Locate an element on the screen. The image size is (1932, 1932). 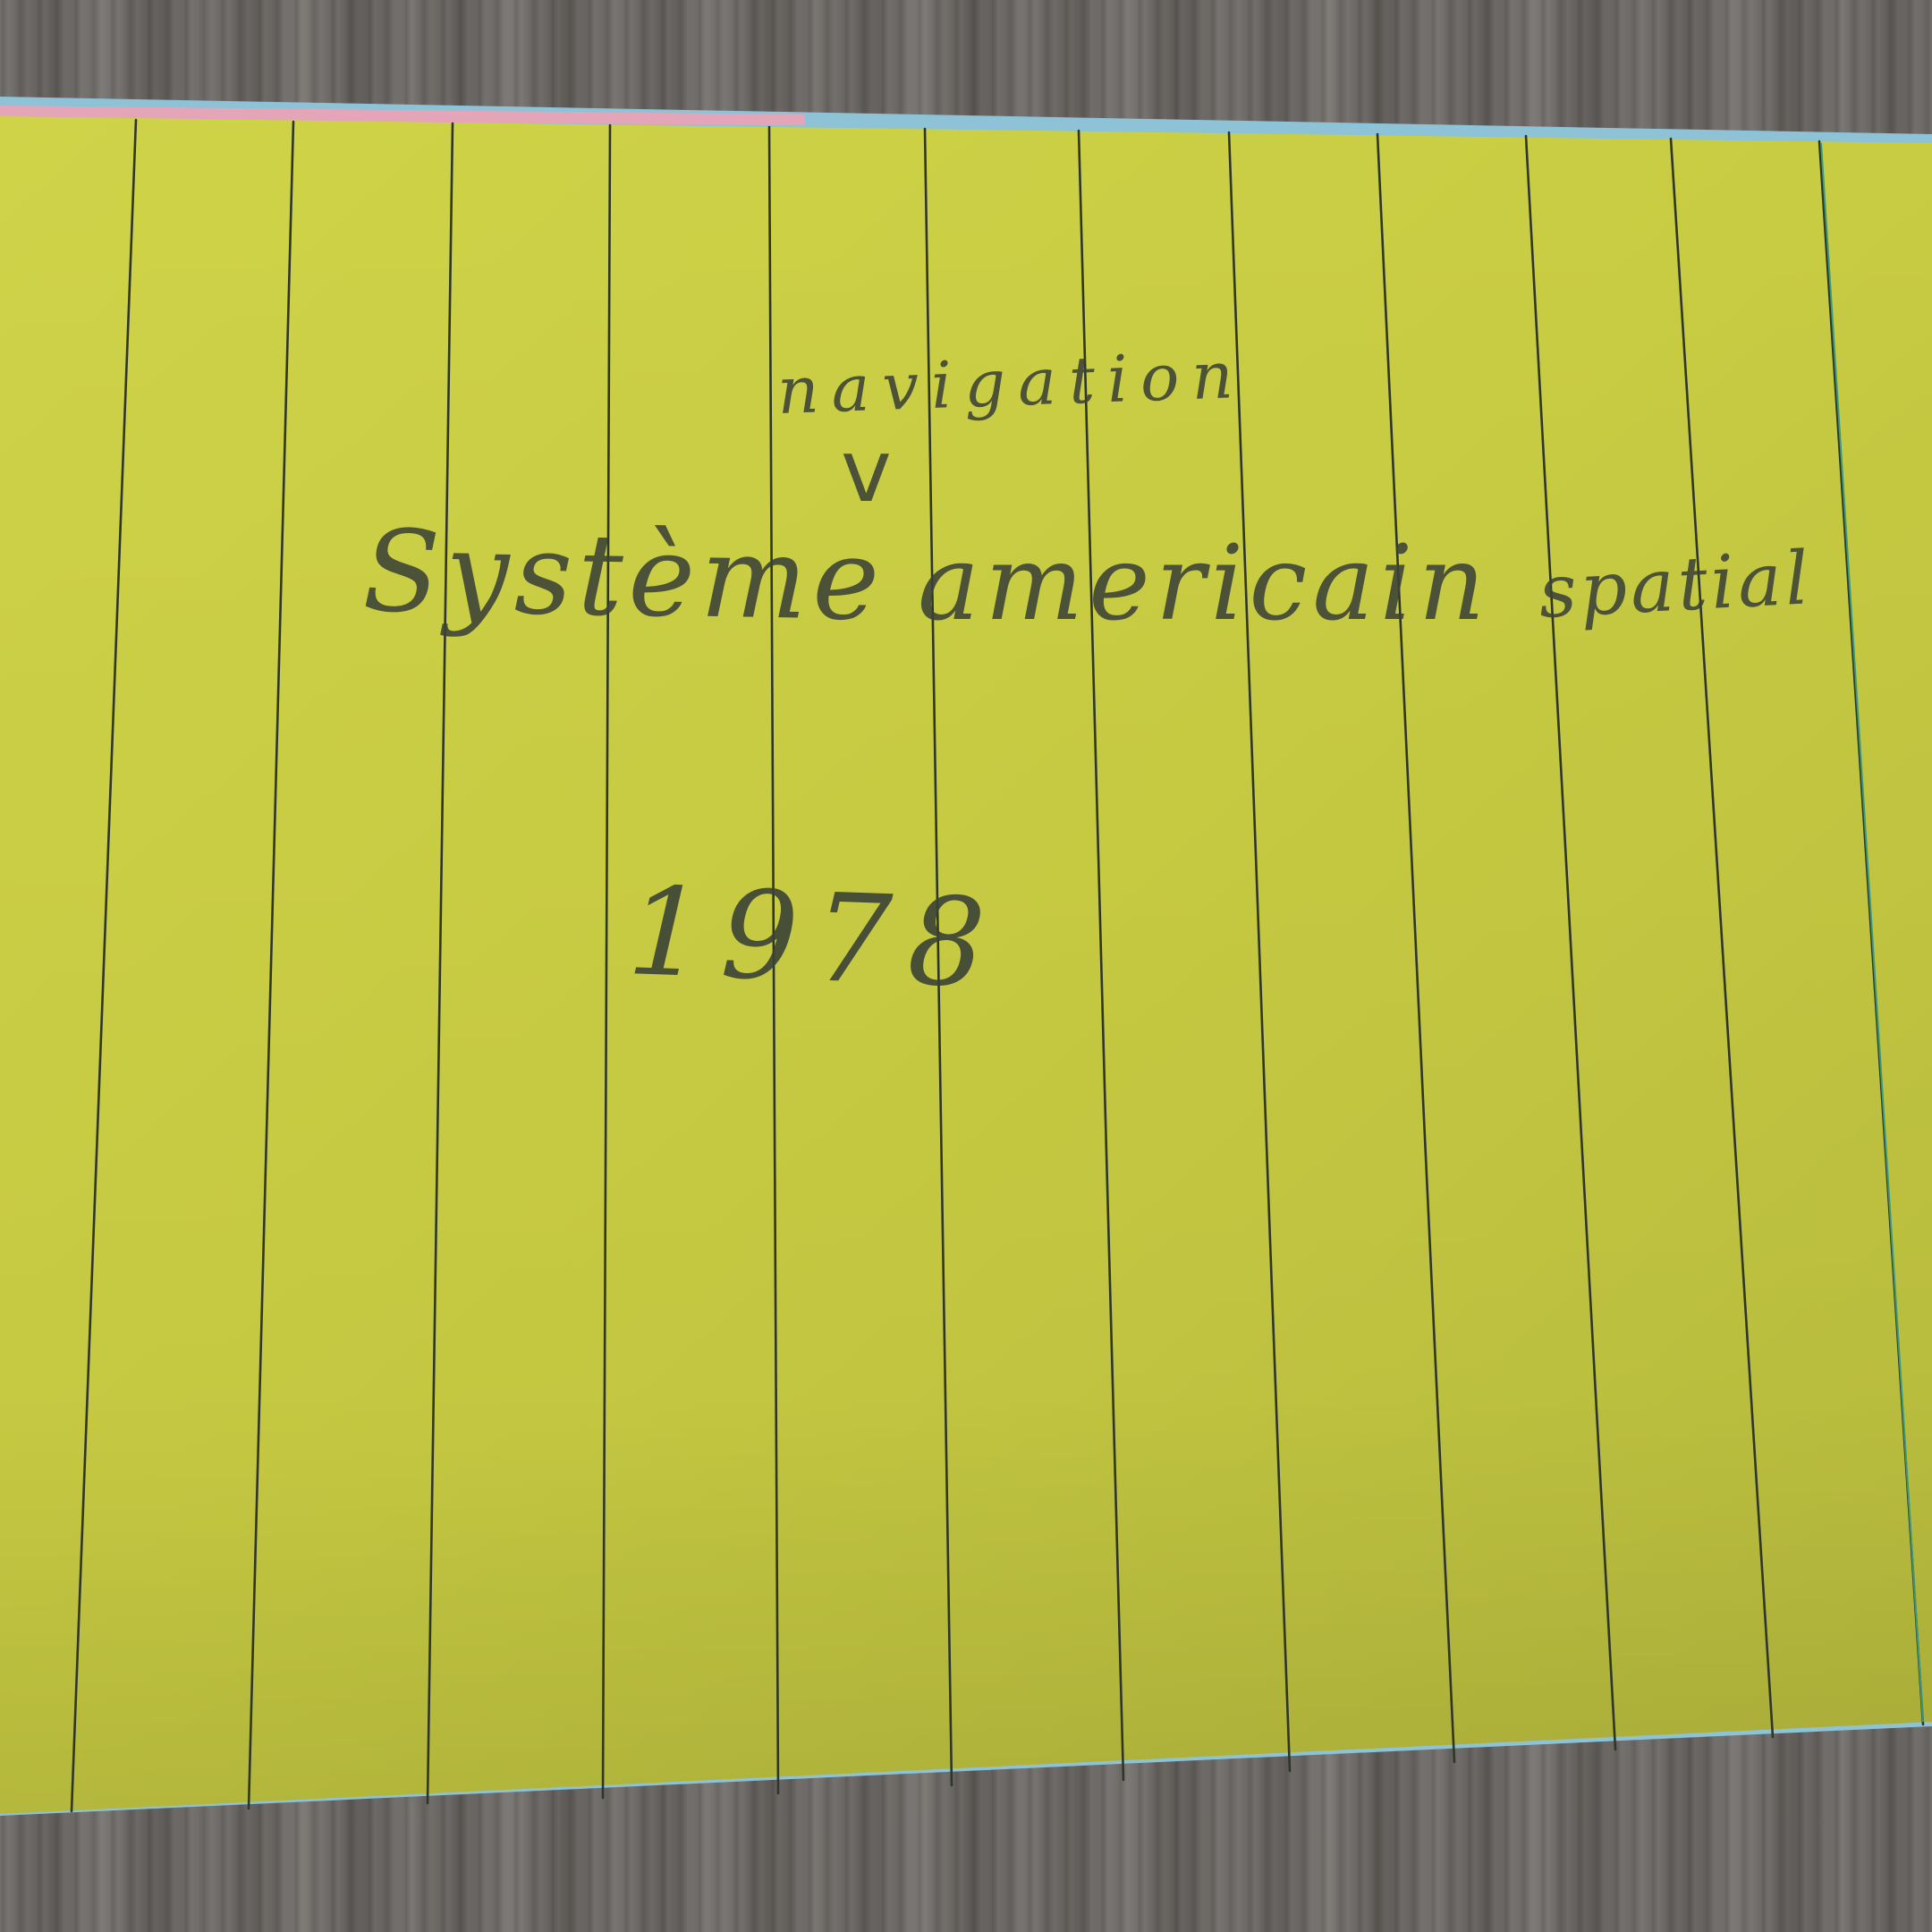
handwritten-word-systeme: Système is located at coordinates (623, 575).